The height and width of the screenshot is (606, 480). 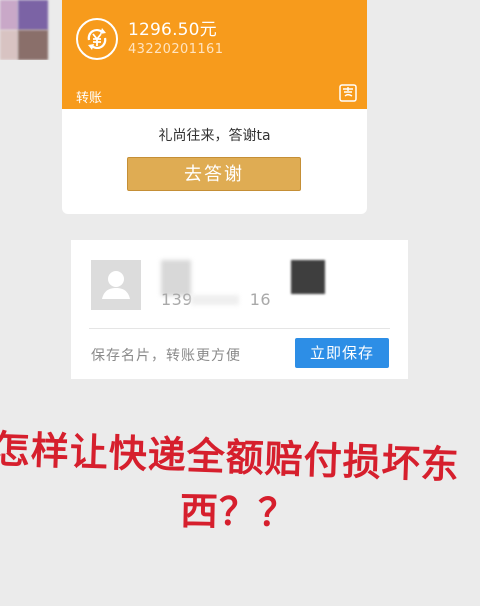 I want to click on question-line-2: 西？？, so click(x=238, y=512).